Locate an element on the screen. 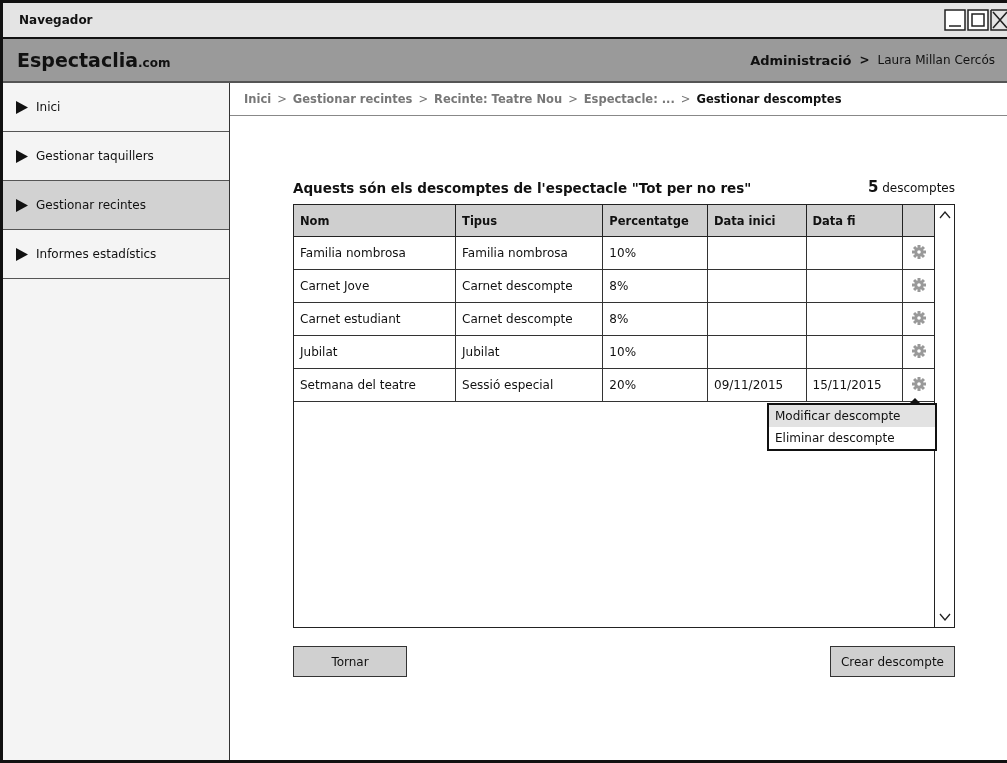  user-name: Laura Millan Cercós is located at coordinates (936, 60).